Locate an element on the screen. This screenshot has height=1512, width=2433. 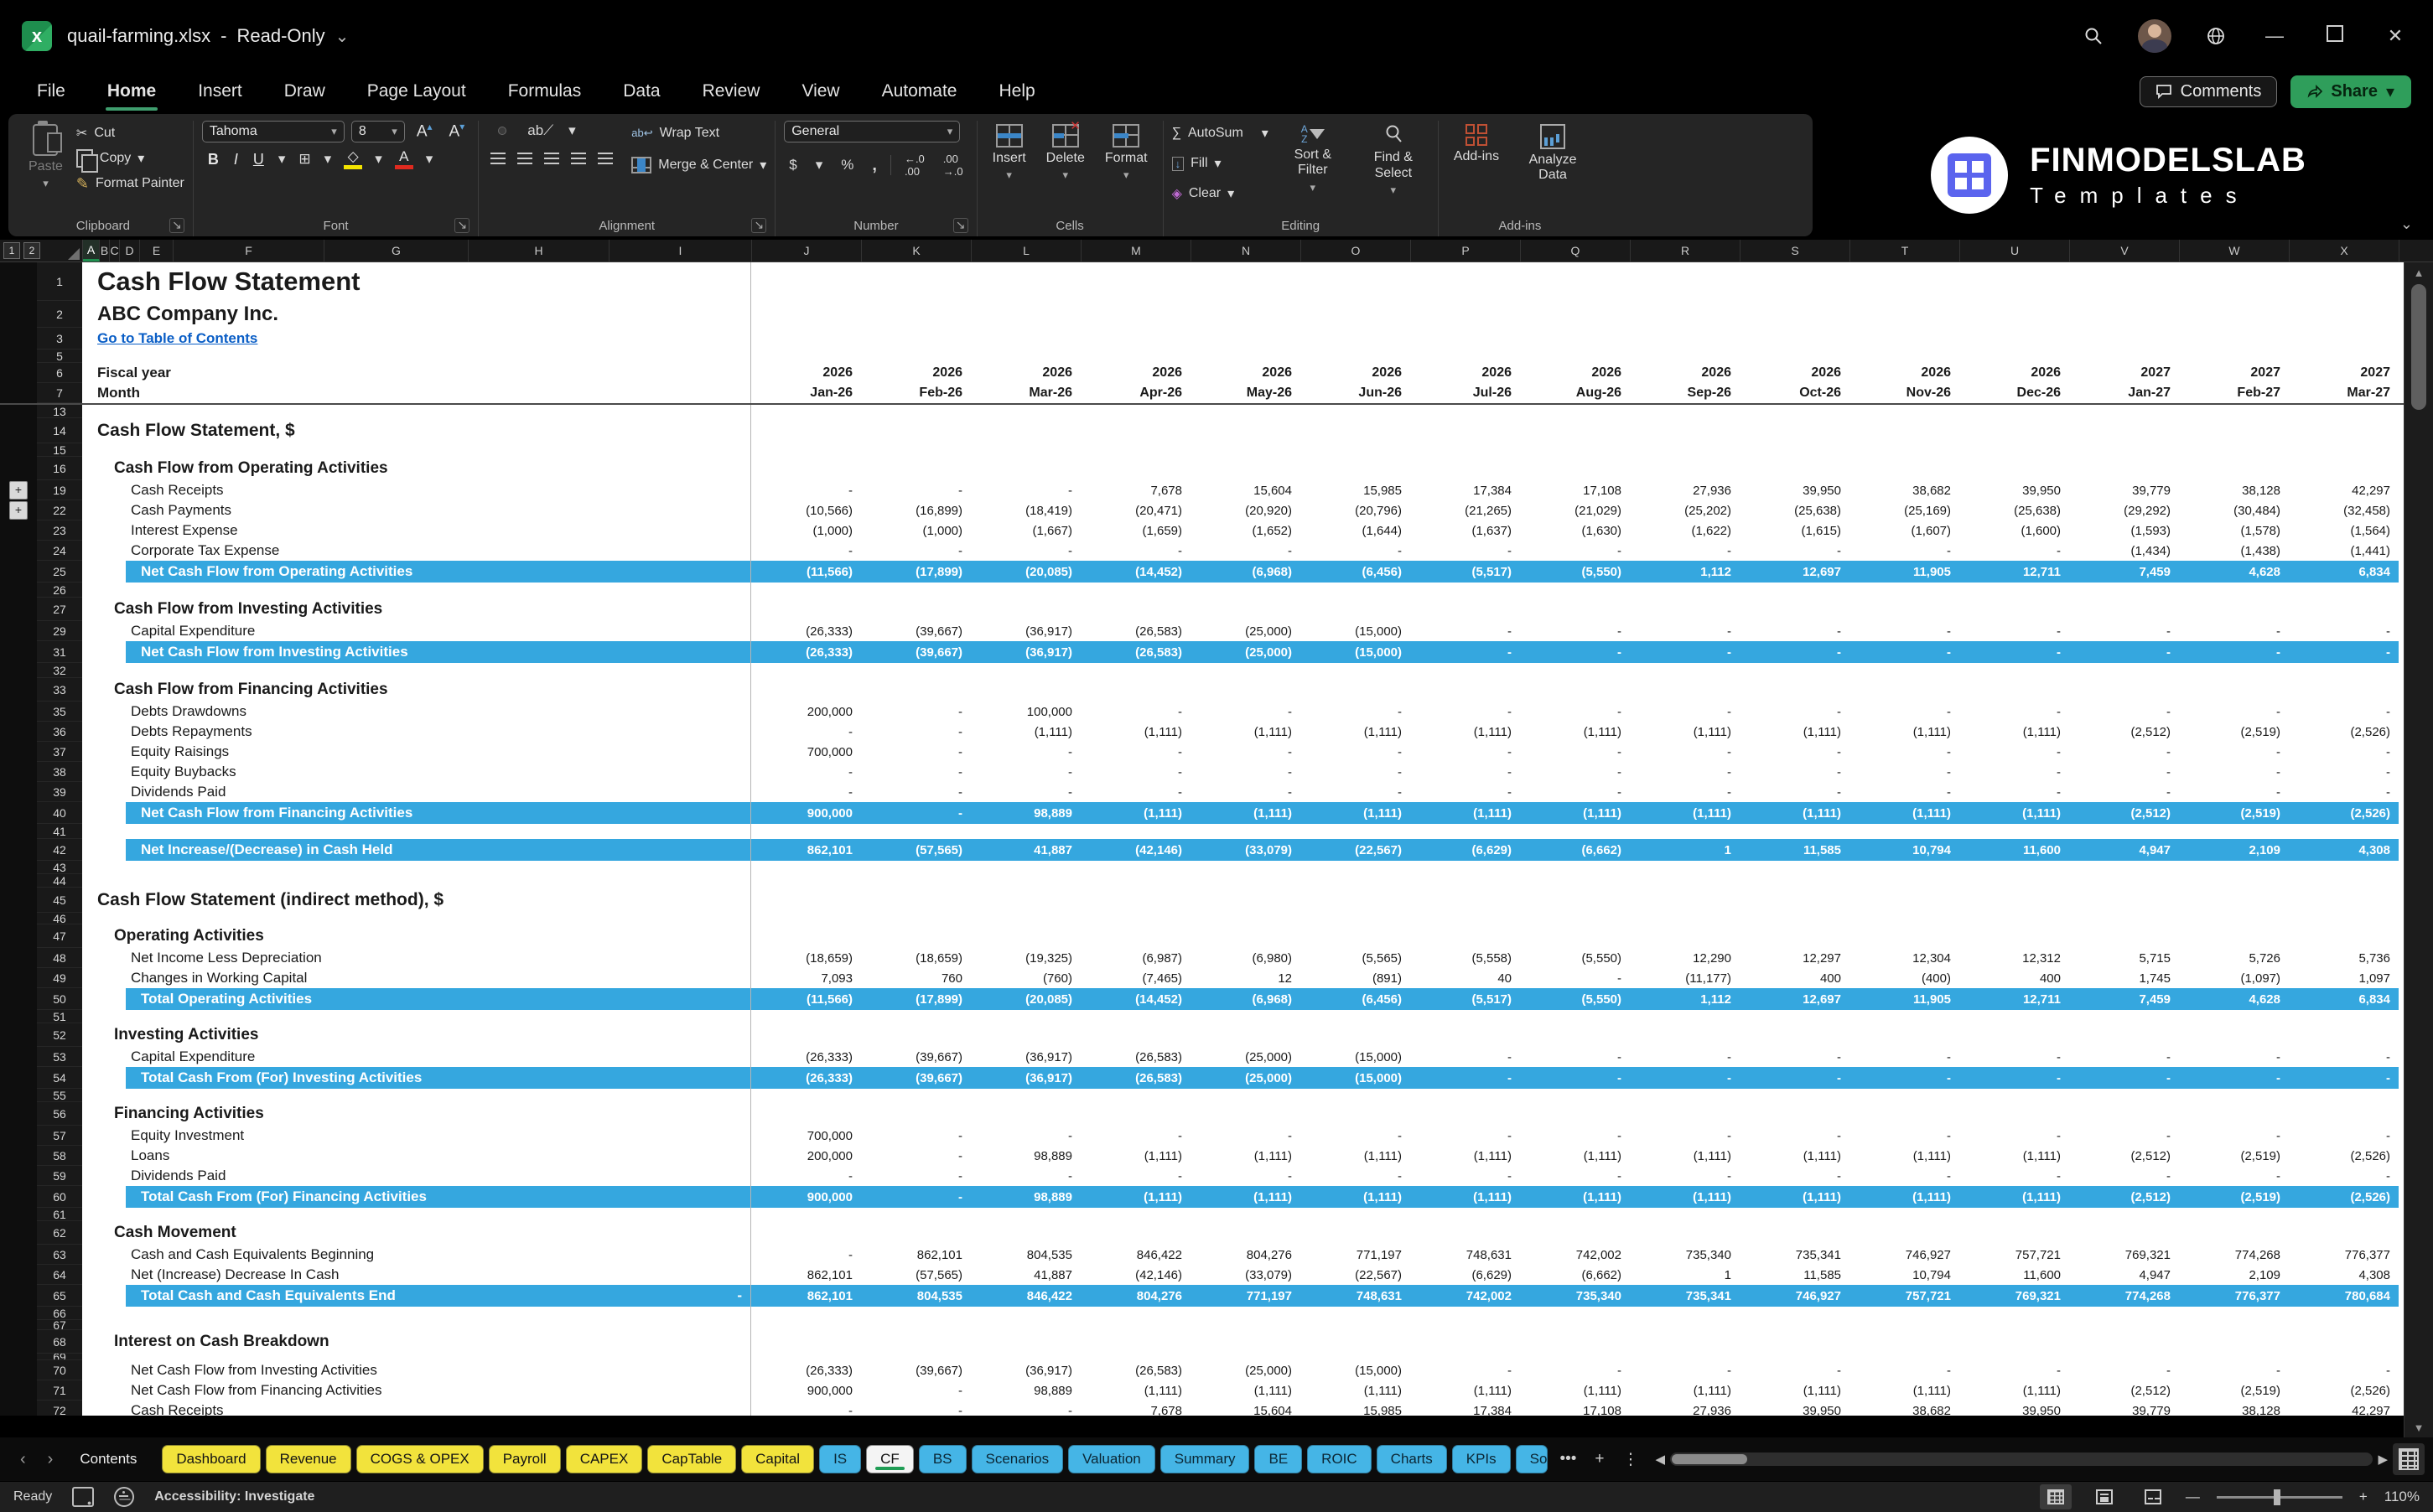
align-left-button is located at coordinates (498, 159).